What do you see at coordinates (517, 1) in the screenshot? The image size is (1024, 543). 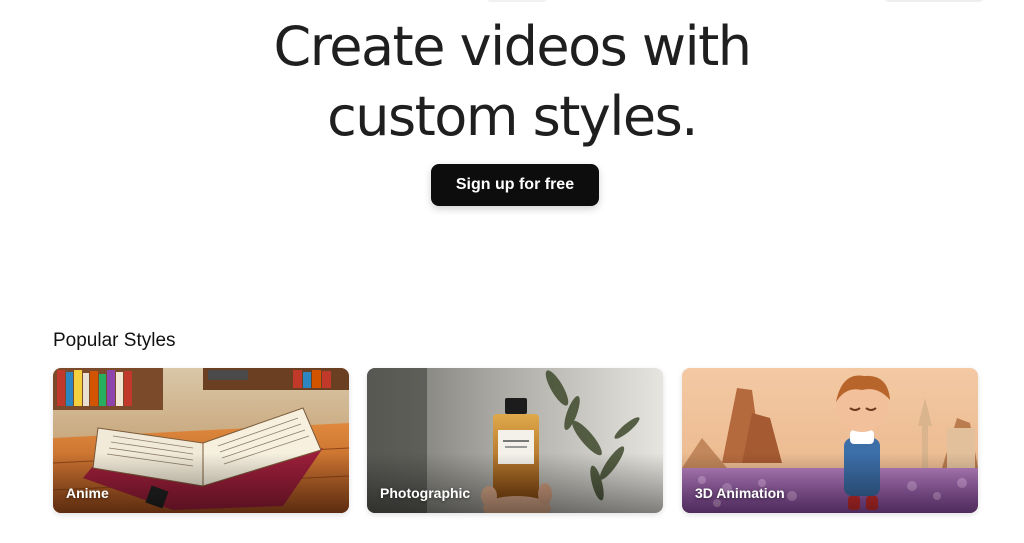 I see `top-nav-element` at bounding box center [517, 1].